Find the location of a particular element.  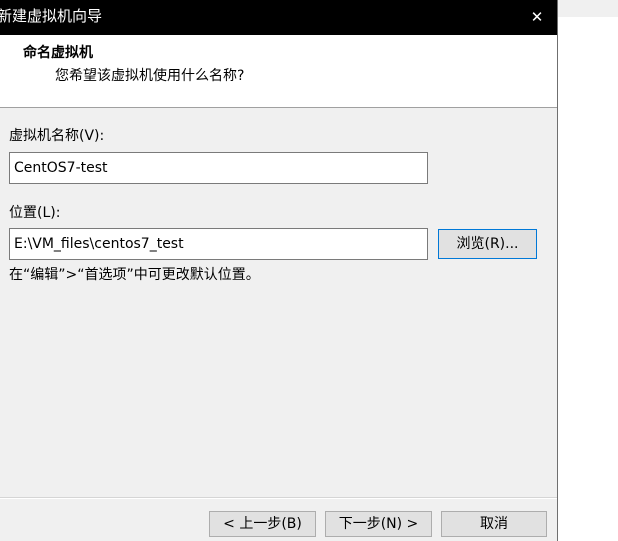

close-button: ✕ is located at coordinates (537, 17).